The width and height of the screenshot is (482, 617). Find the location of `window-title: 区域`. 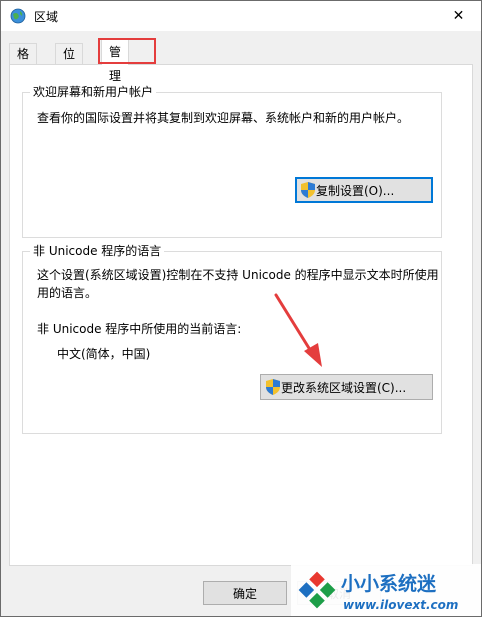

window-title: 区域 is located at coordinates (46, 17).